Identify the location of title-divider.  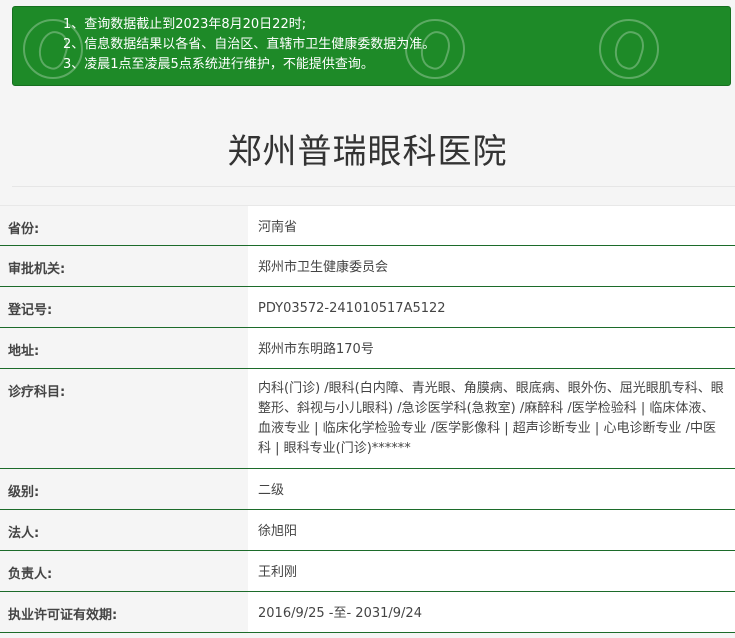
(373, 186).